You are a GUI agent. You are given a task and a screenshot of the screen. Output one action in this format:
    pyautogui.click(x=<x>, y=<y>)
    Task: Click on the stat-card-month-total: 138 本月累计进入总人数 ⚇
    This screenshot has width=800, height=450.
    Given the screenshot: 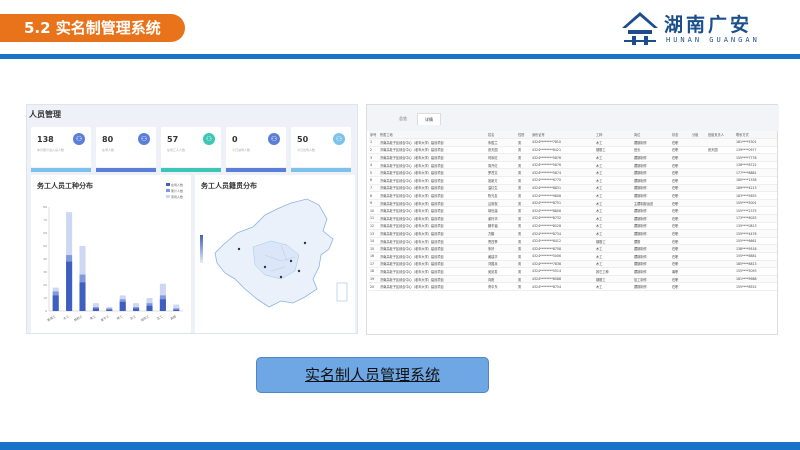 What is the action you would take?
    pyautogui.click(x=61, y=149)
    